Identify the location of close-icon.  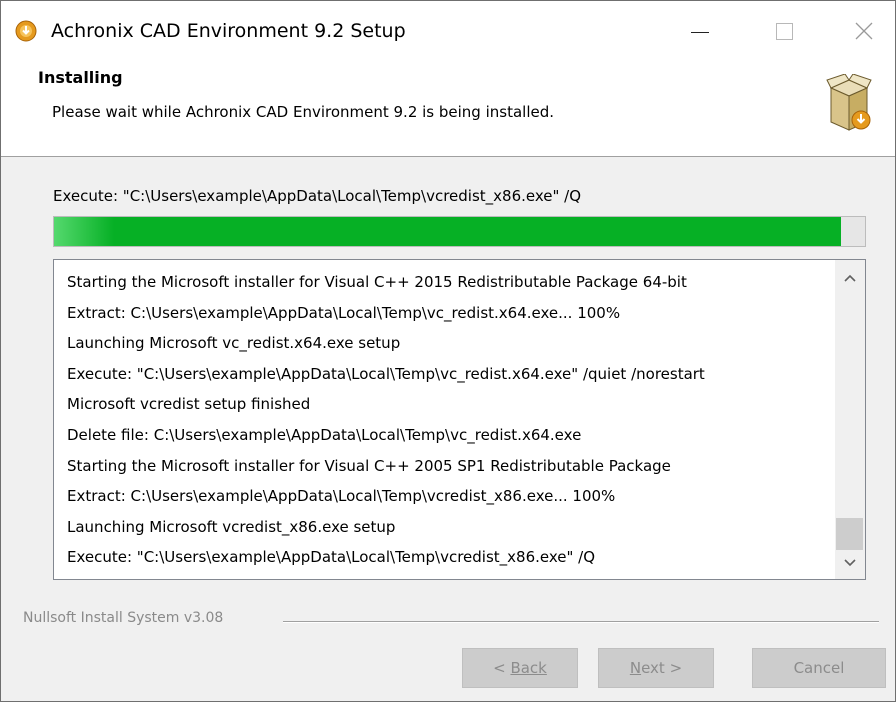
(864, 31).